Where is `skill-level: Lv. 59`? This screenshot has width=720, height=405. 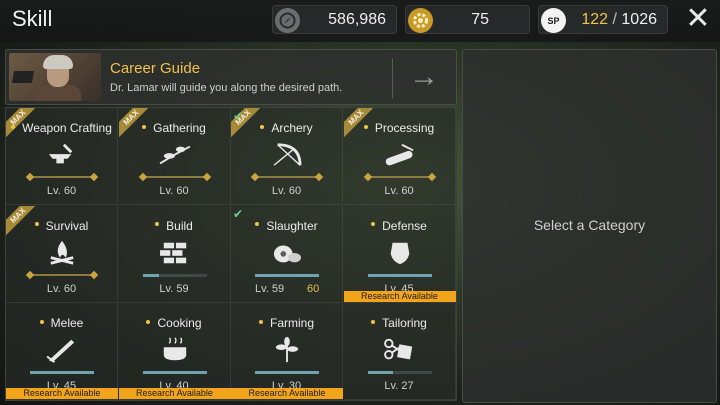 skill-level: Lv. 59 is located at coordinates (174, 288).